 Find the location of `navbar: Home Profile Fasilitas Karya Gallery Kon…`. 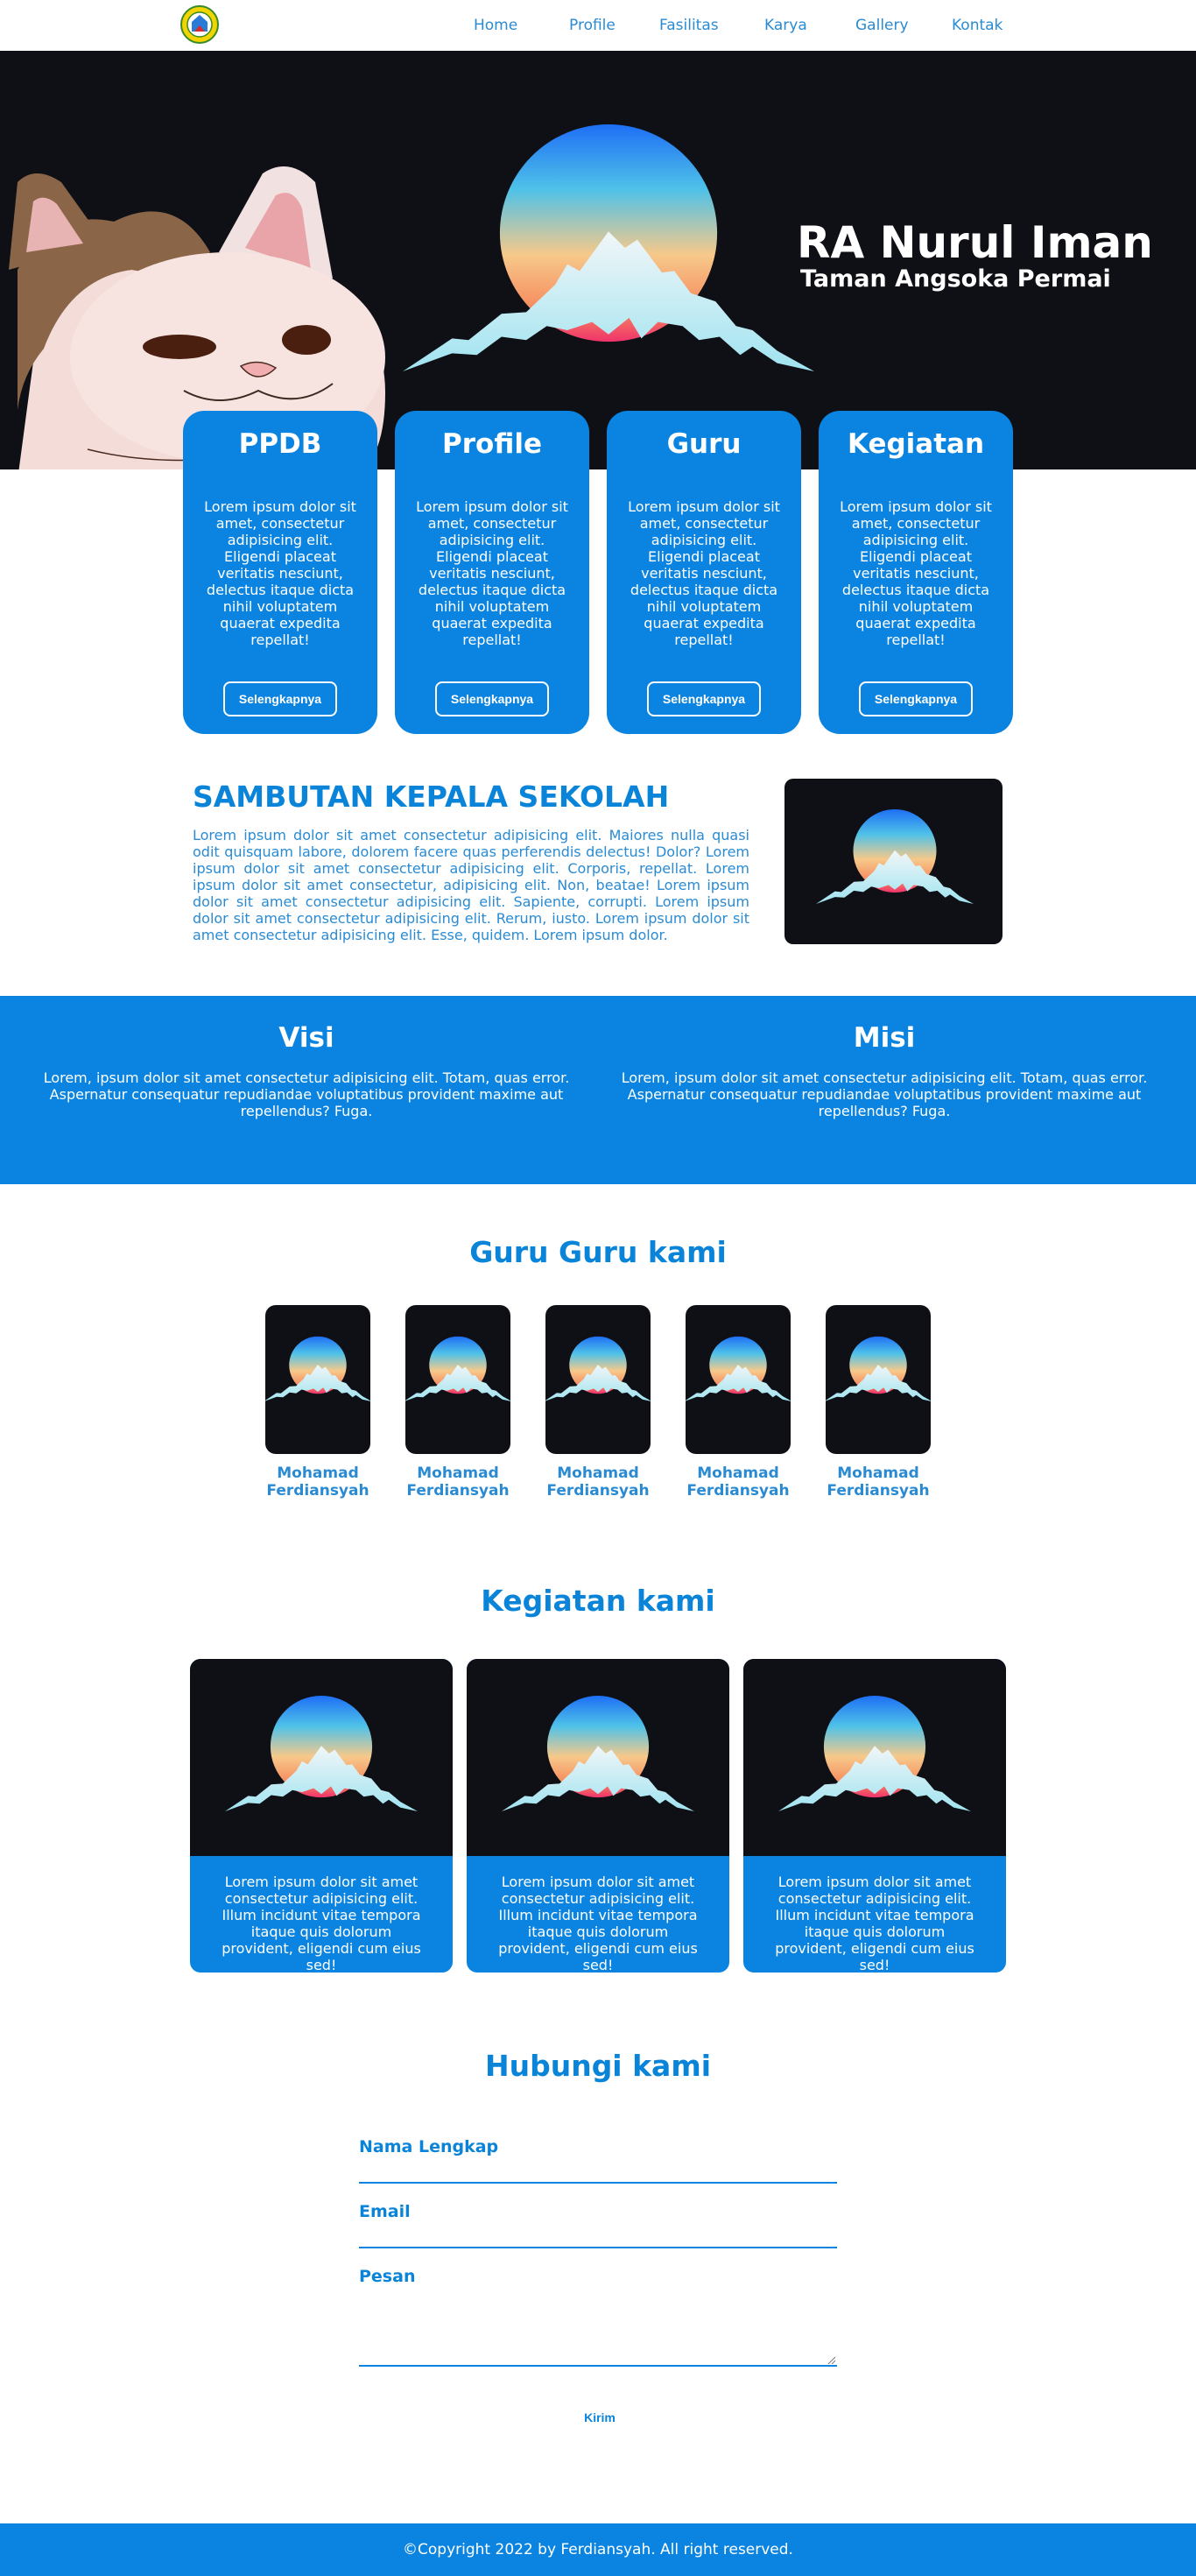

navbar: Home Profile Fasilitas Karya Gallery Kon… is located at coordinates (598, 25).